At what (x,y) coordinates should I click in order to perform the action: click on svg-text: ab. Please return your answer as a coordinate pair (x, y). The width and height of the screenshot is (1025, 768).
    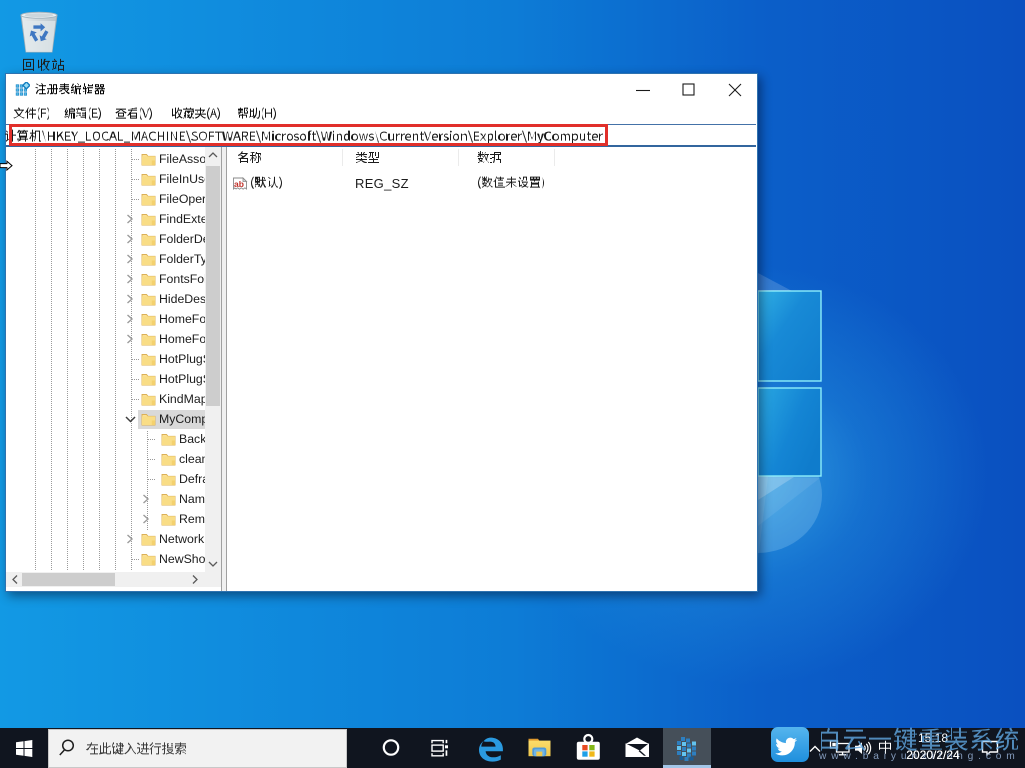
    Looking at the image, I should click on (239, 184).